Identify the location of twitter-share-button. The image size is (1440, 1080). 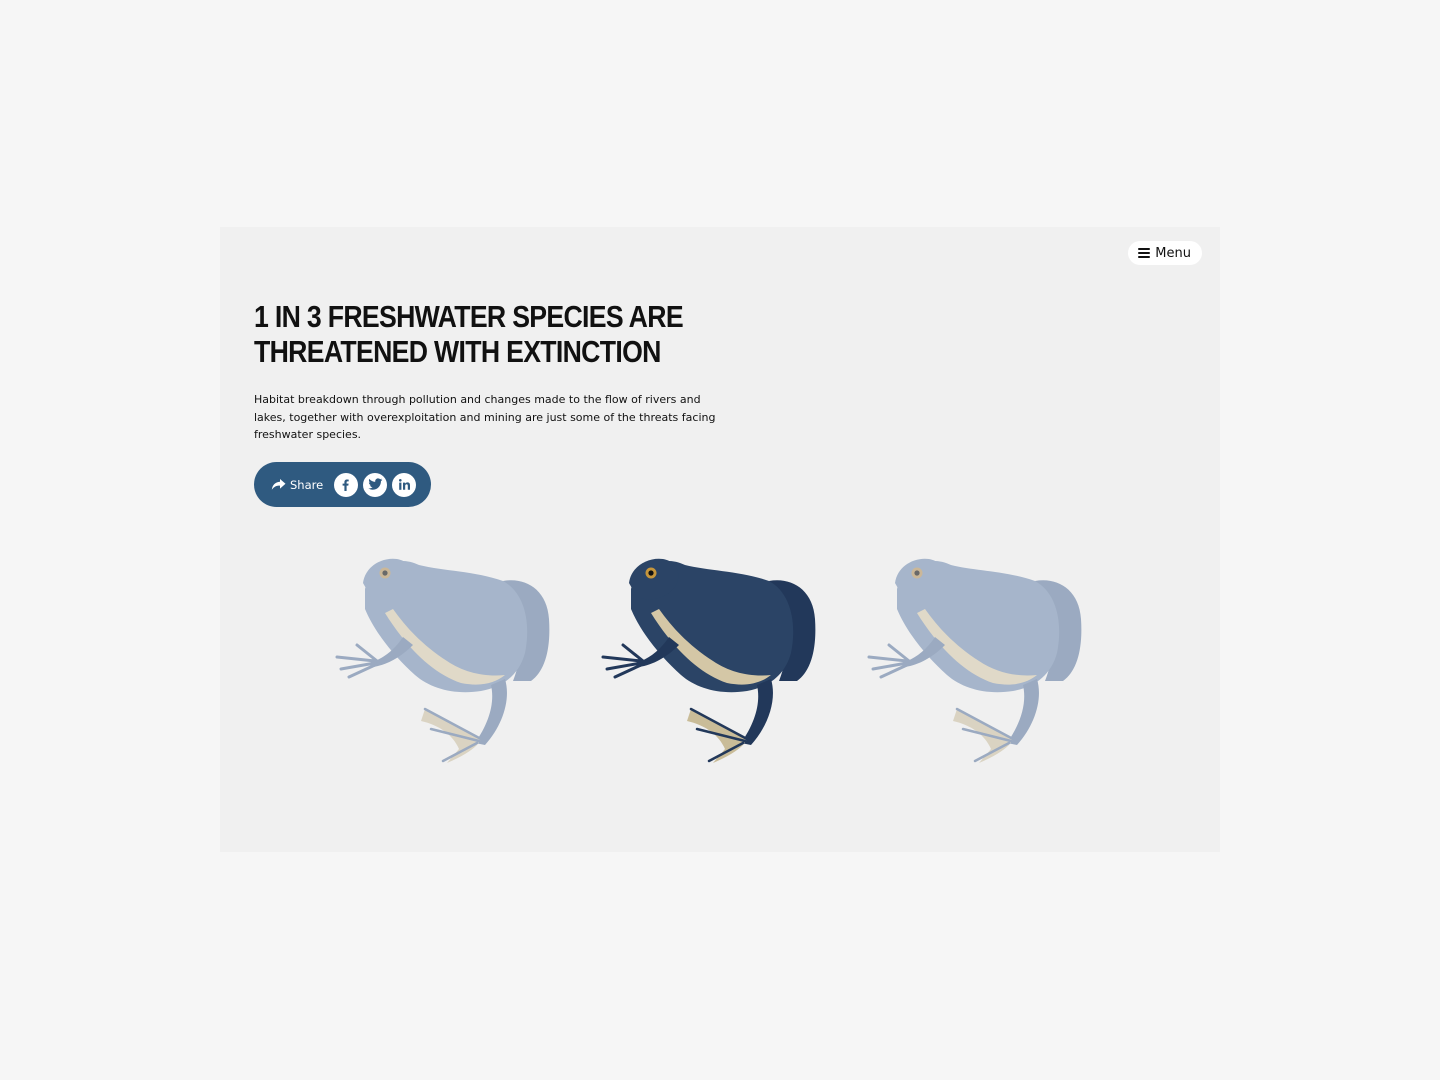
(375, 484).